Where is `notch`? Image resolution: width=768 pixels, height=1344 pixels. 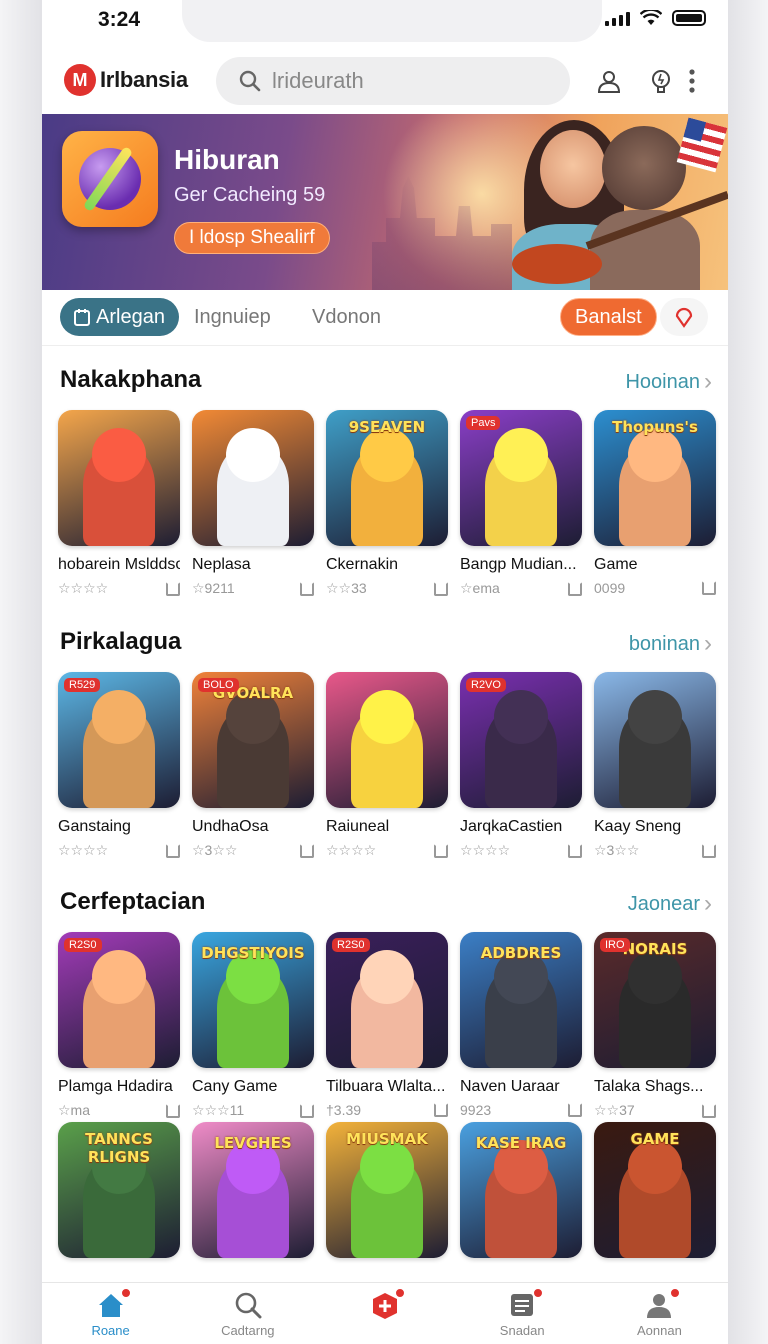 notch is located at coordinates (392, 21).